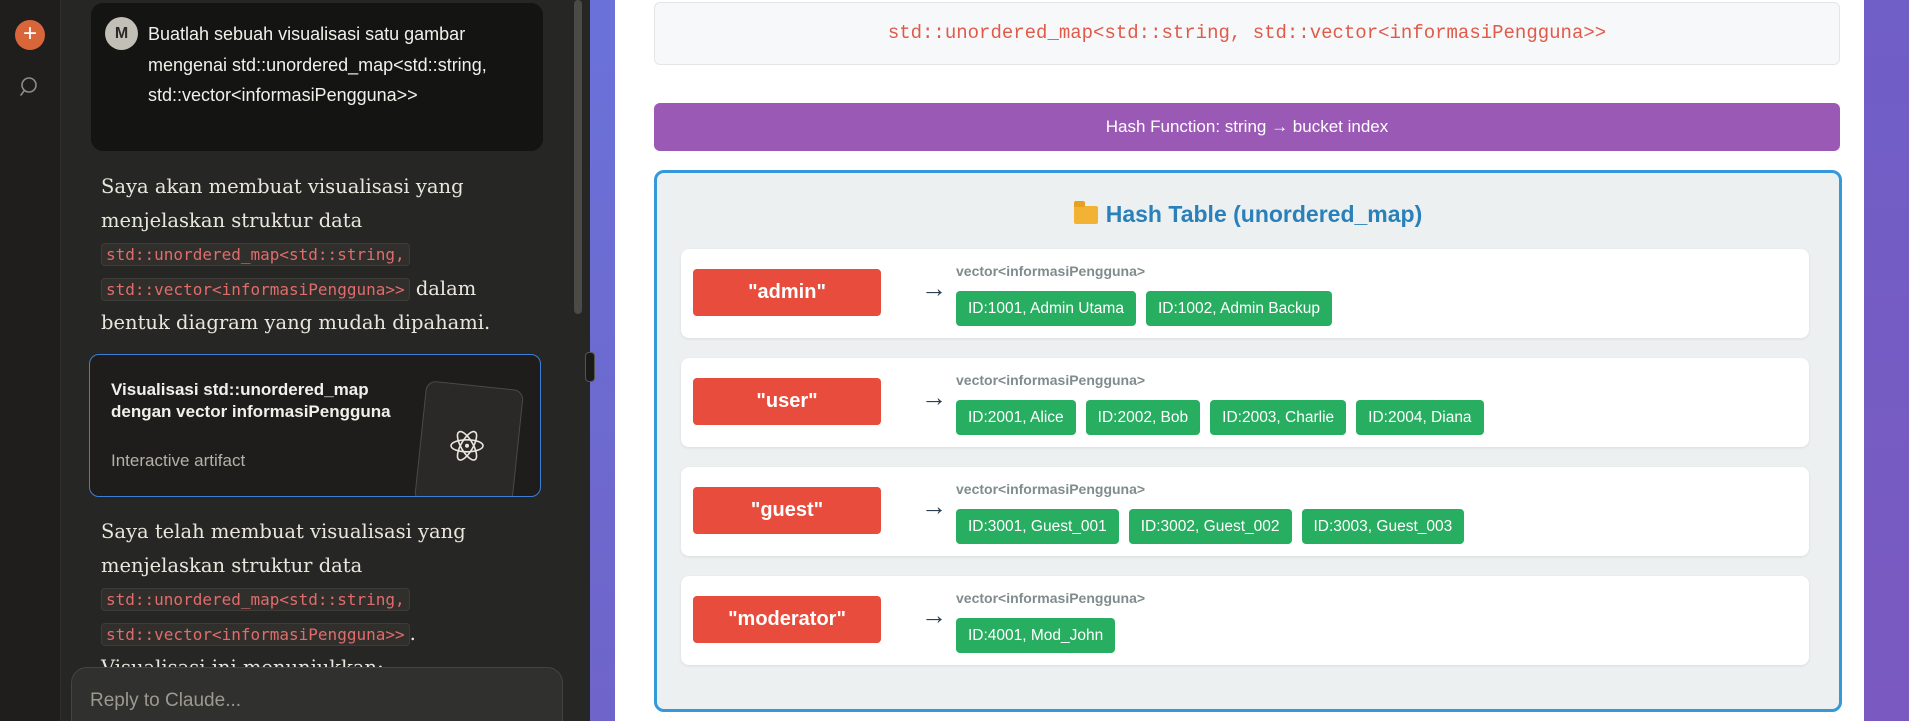 Image resolution: width=1909 pixels, height=721 pixels. What do you see at coordinates (1238, 308) in the screenshot?
I see `vector-item: ID:1002, Admin Backup` at bounding box center [1238, 308].